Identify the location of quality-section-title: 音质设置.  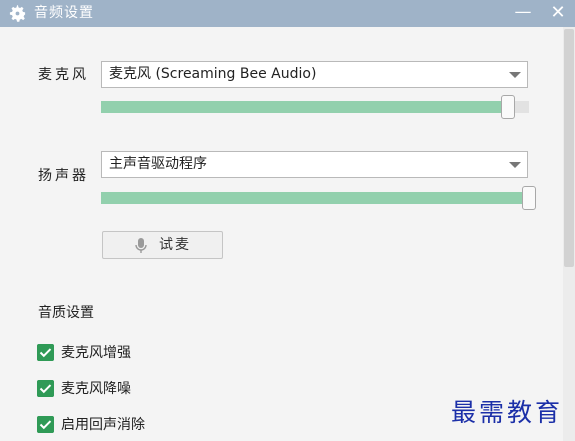
(66, 313).